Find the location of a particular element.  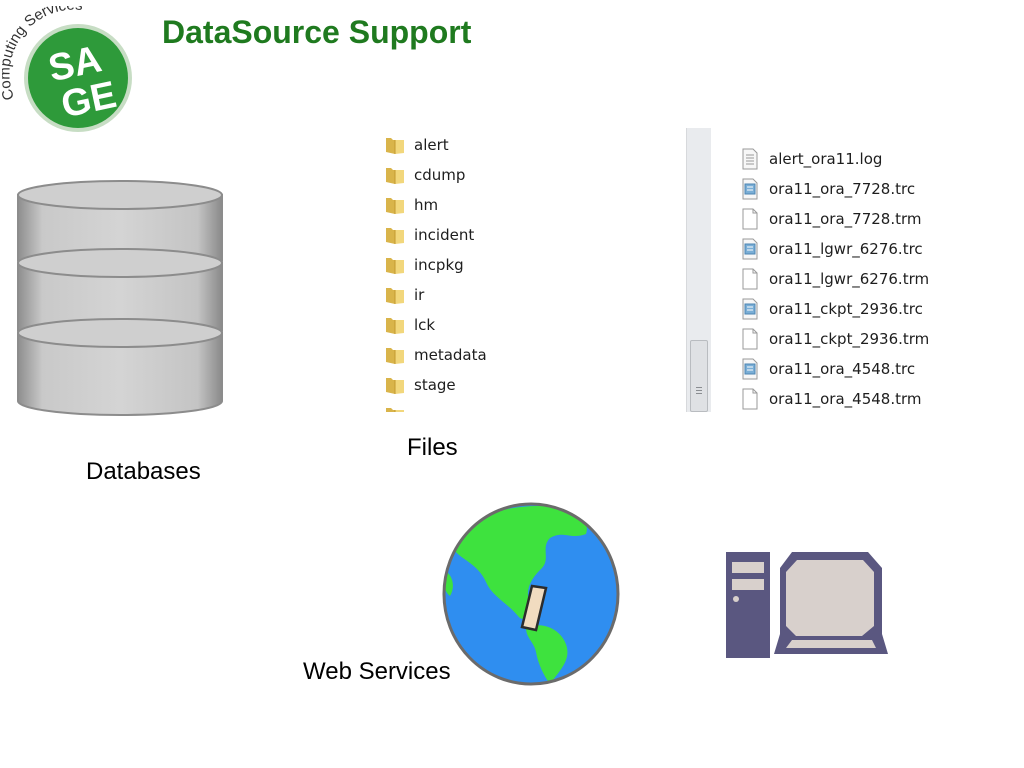

folder-label: stage is located at coordinates (435, 385).